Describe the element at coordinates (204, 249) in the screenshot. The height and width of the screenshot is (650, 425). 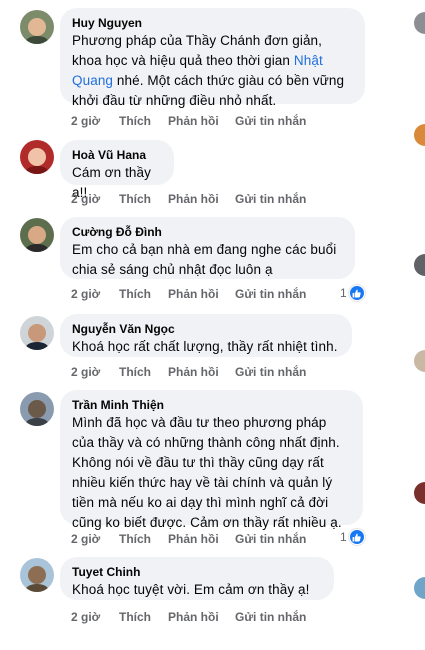
I see `comment-text-line: Em cho cả bạn nhà em đang nghe các buổi` at that location.